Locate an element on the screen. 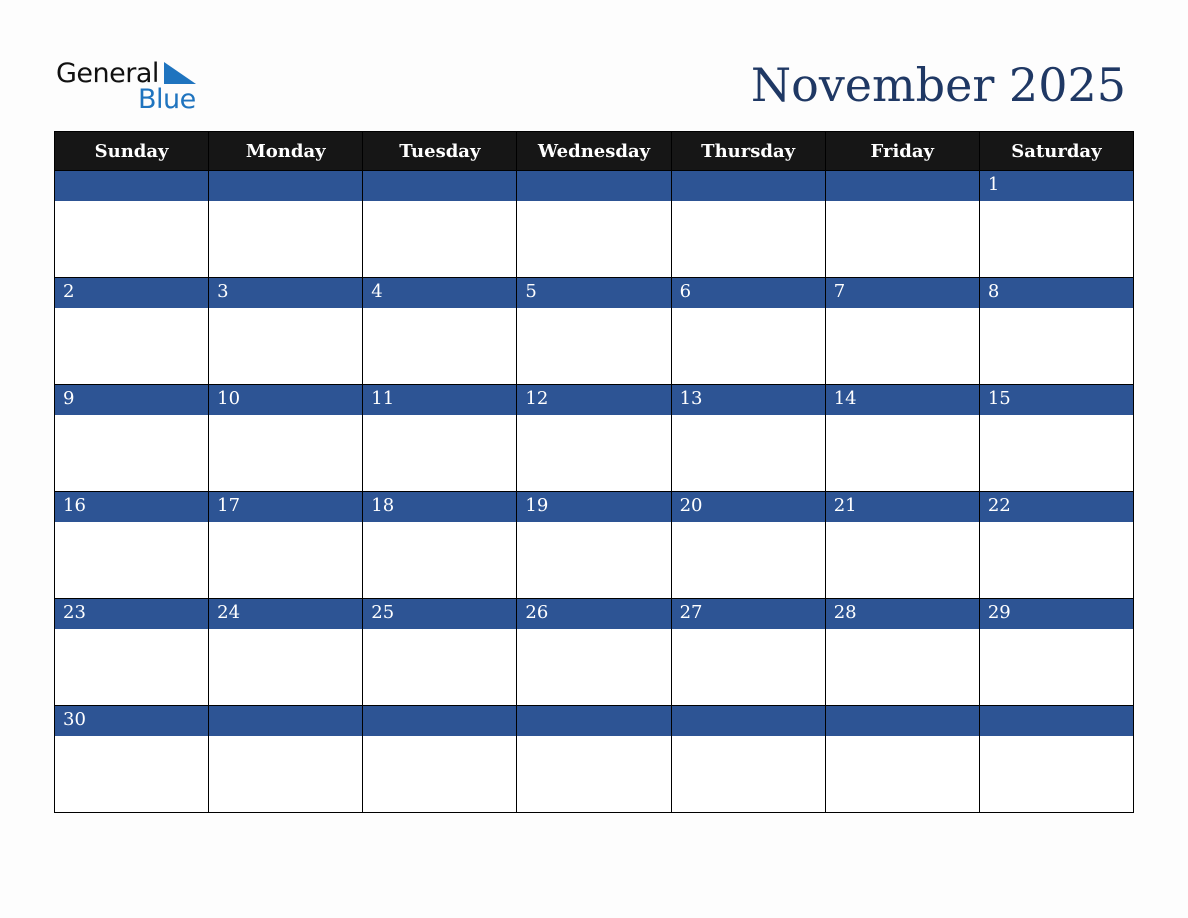 The height and width of the screenshot is (918, 1188). day-cell: 16 is located at coordinates (131, 545).